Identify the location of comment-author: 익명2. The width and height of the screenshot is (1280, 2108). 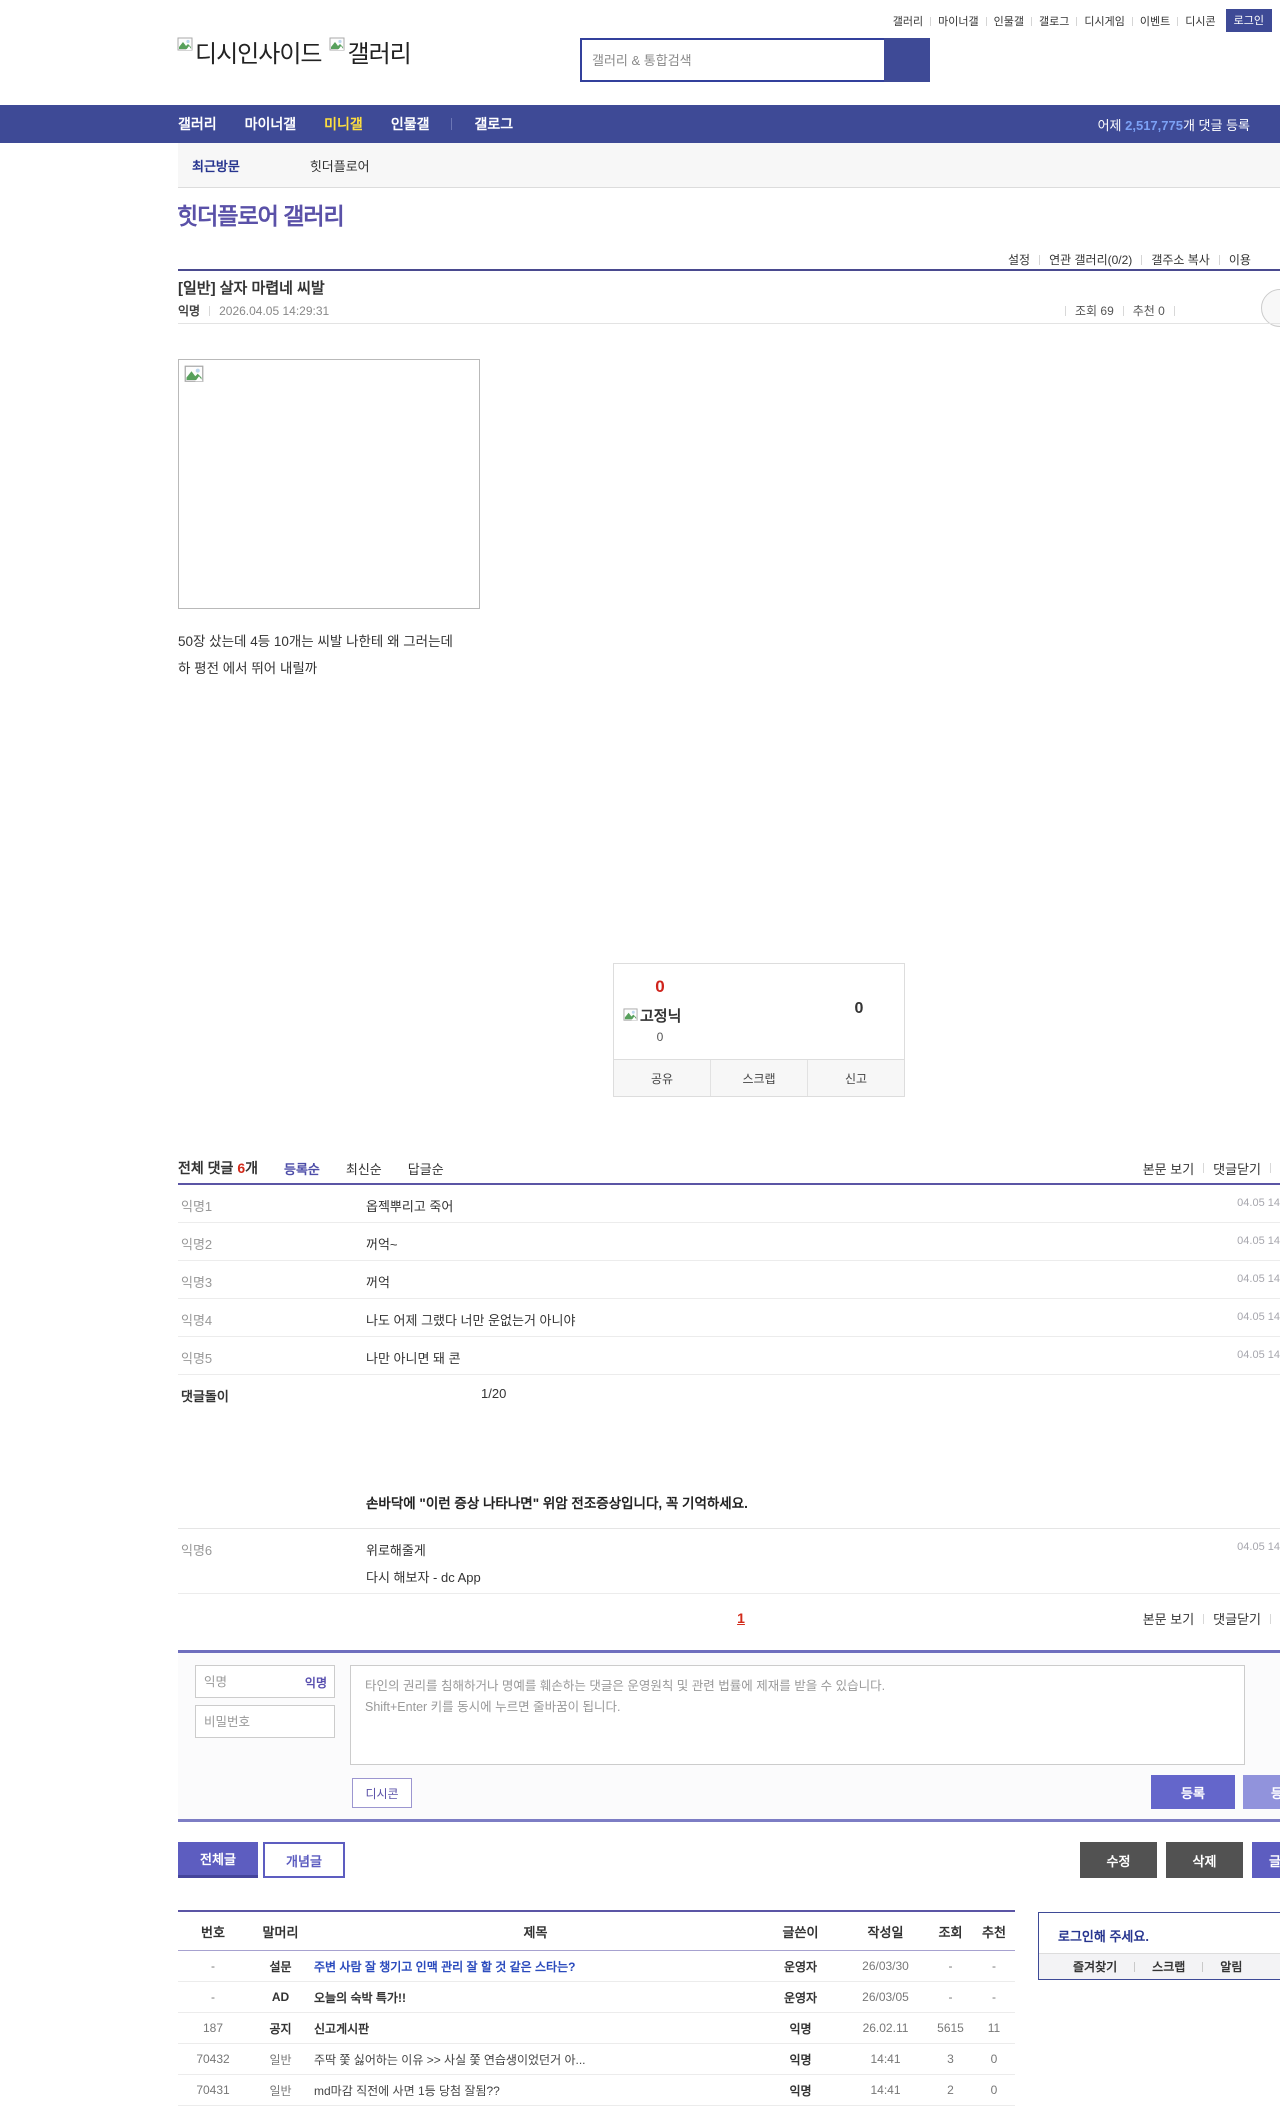
(197, 1244).